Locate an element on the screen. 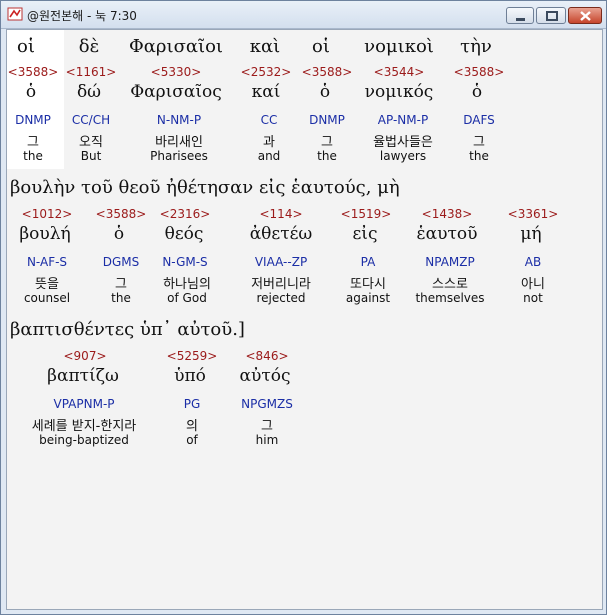 The image size is (607, 615). korean-gloss: 오직 is located at coordinates (91, 142).